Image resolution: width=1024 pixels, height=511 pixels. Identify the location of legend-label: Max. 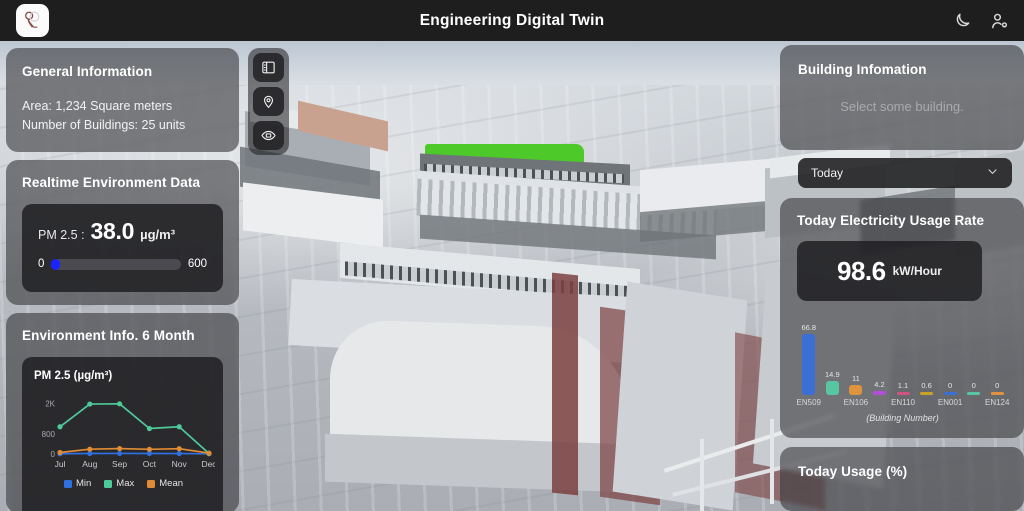
(125, 483).